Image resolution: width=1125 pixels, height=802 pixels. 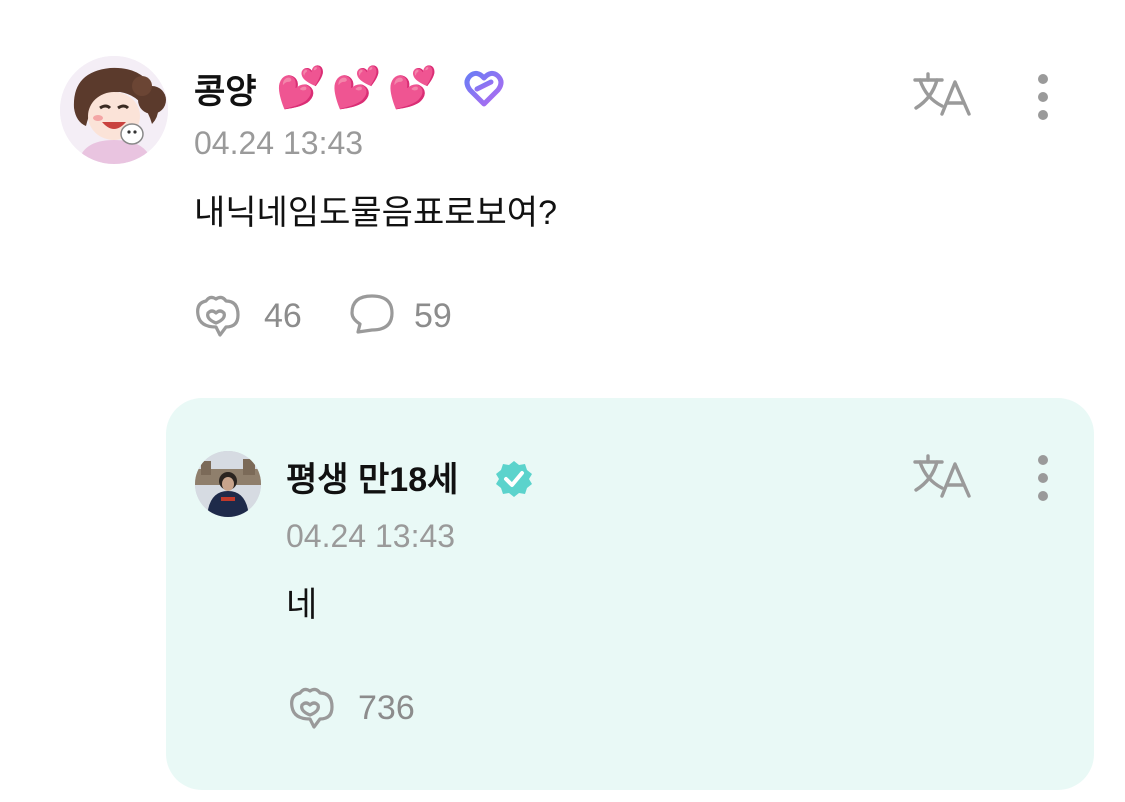 I want to click on reply-like-count: 736, so click(x=386, y=708).